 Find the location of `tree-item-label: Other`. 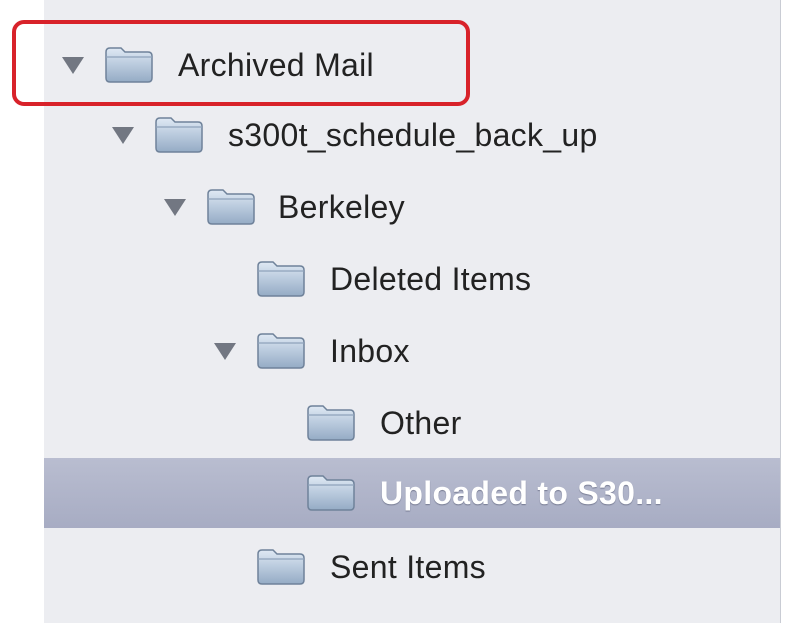

tree-item-label: Other is located at coordinates (421, 423).